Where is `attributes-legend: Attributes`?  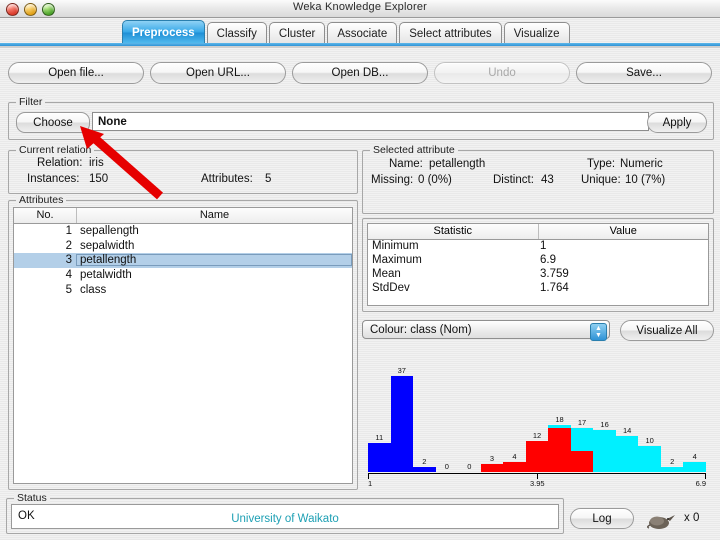 attributes-legend: Attributes is located at coordinates (41, 200).